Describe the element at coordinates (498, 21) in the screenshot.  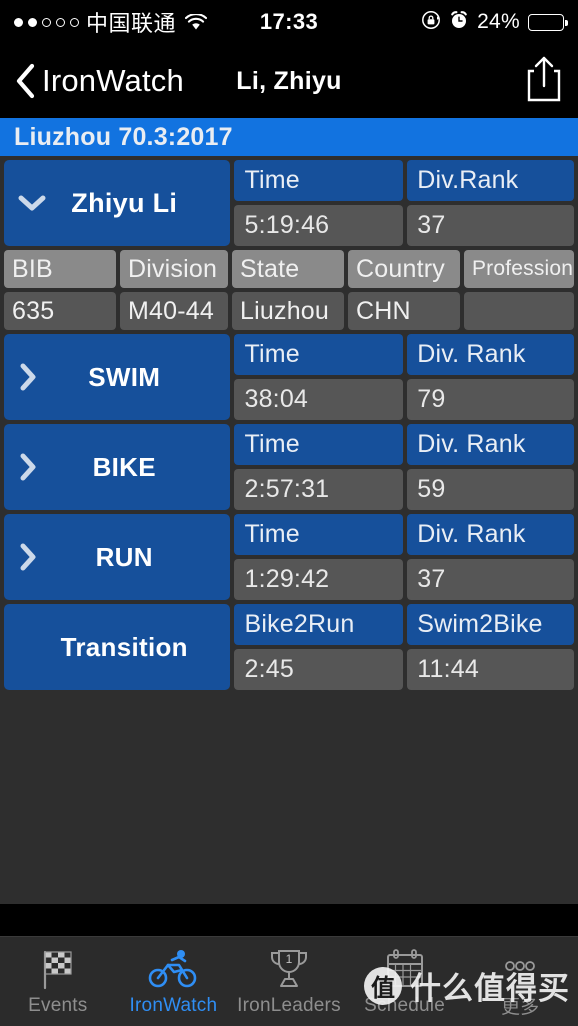
I see `battery-percentage: 24%` at that location.